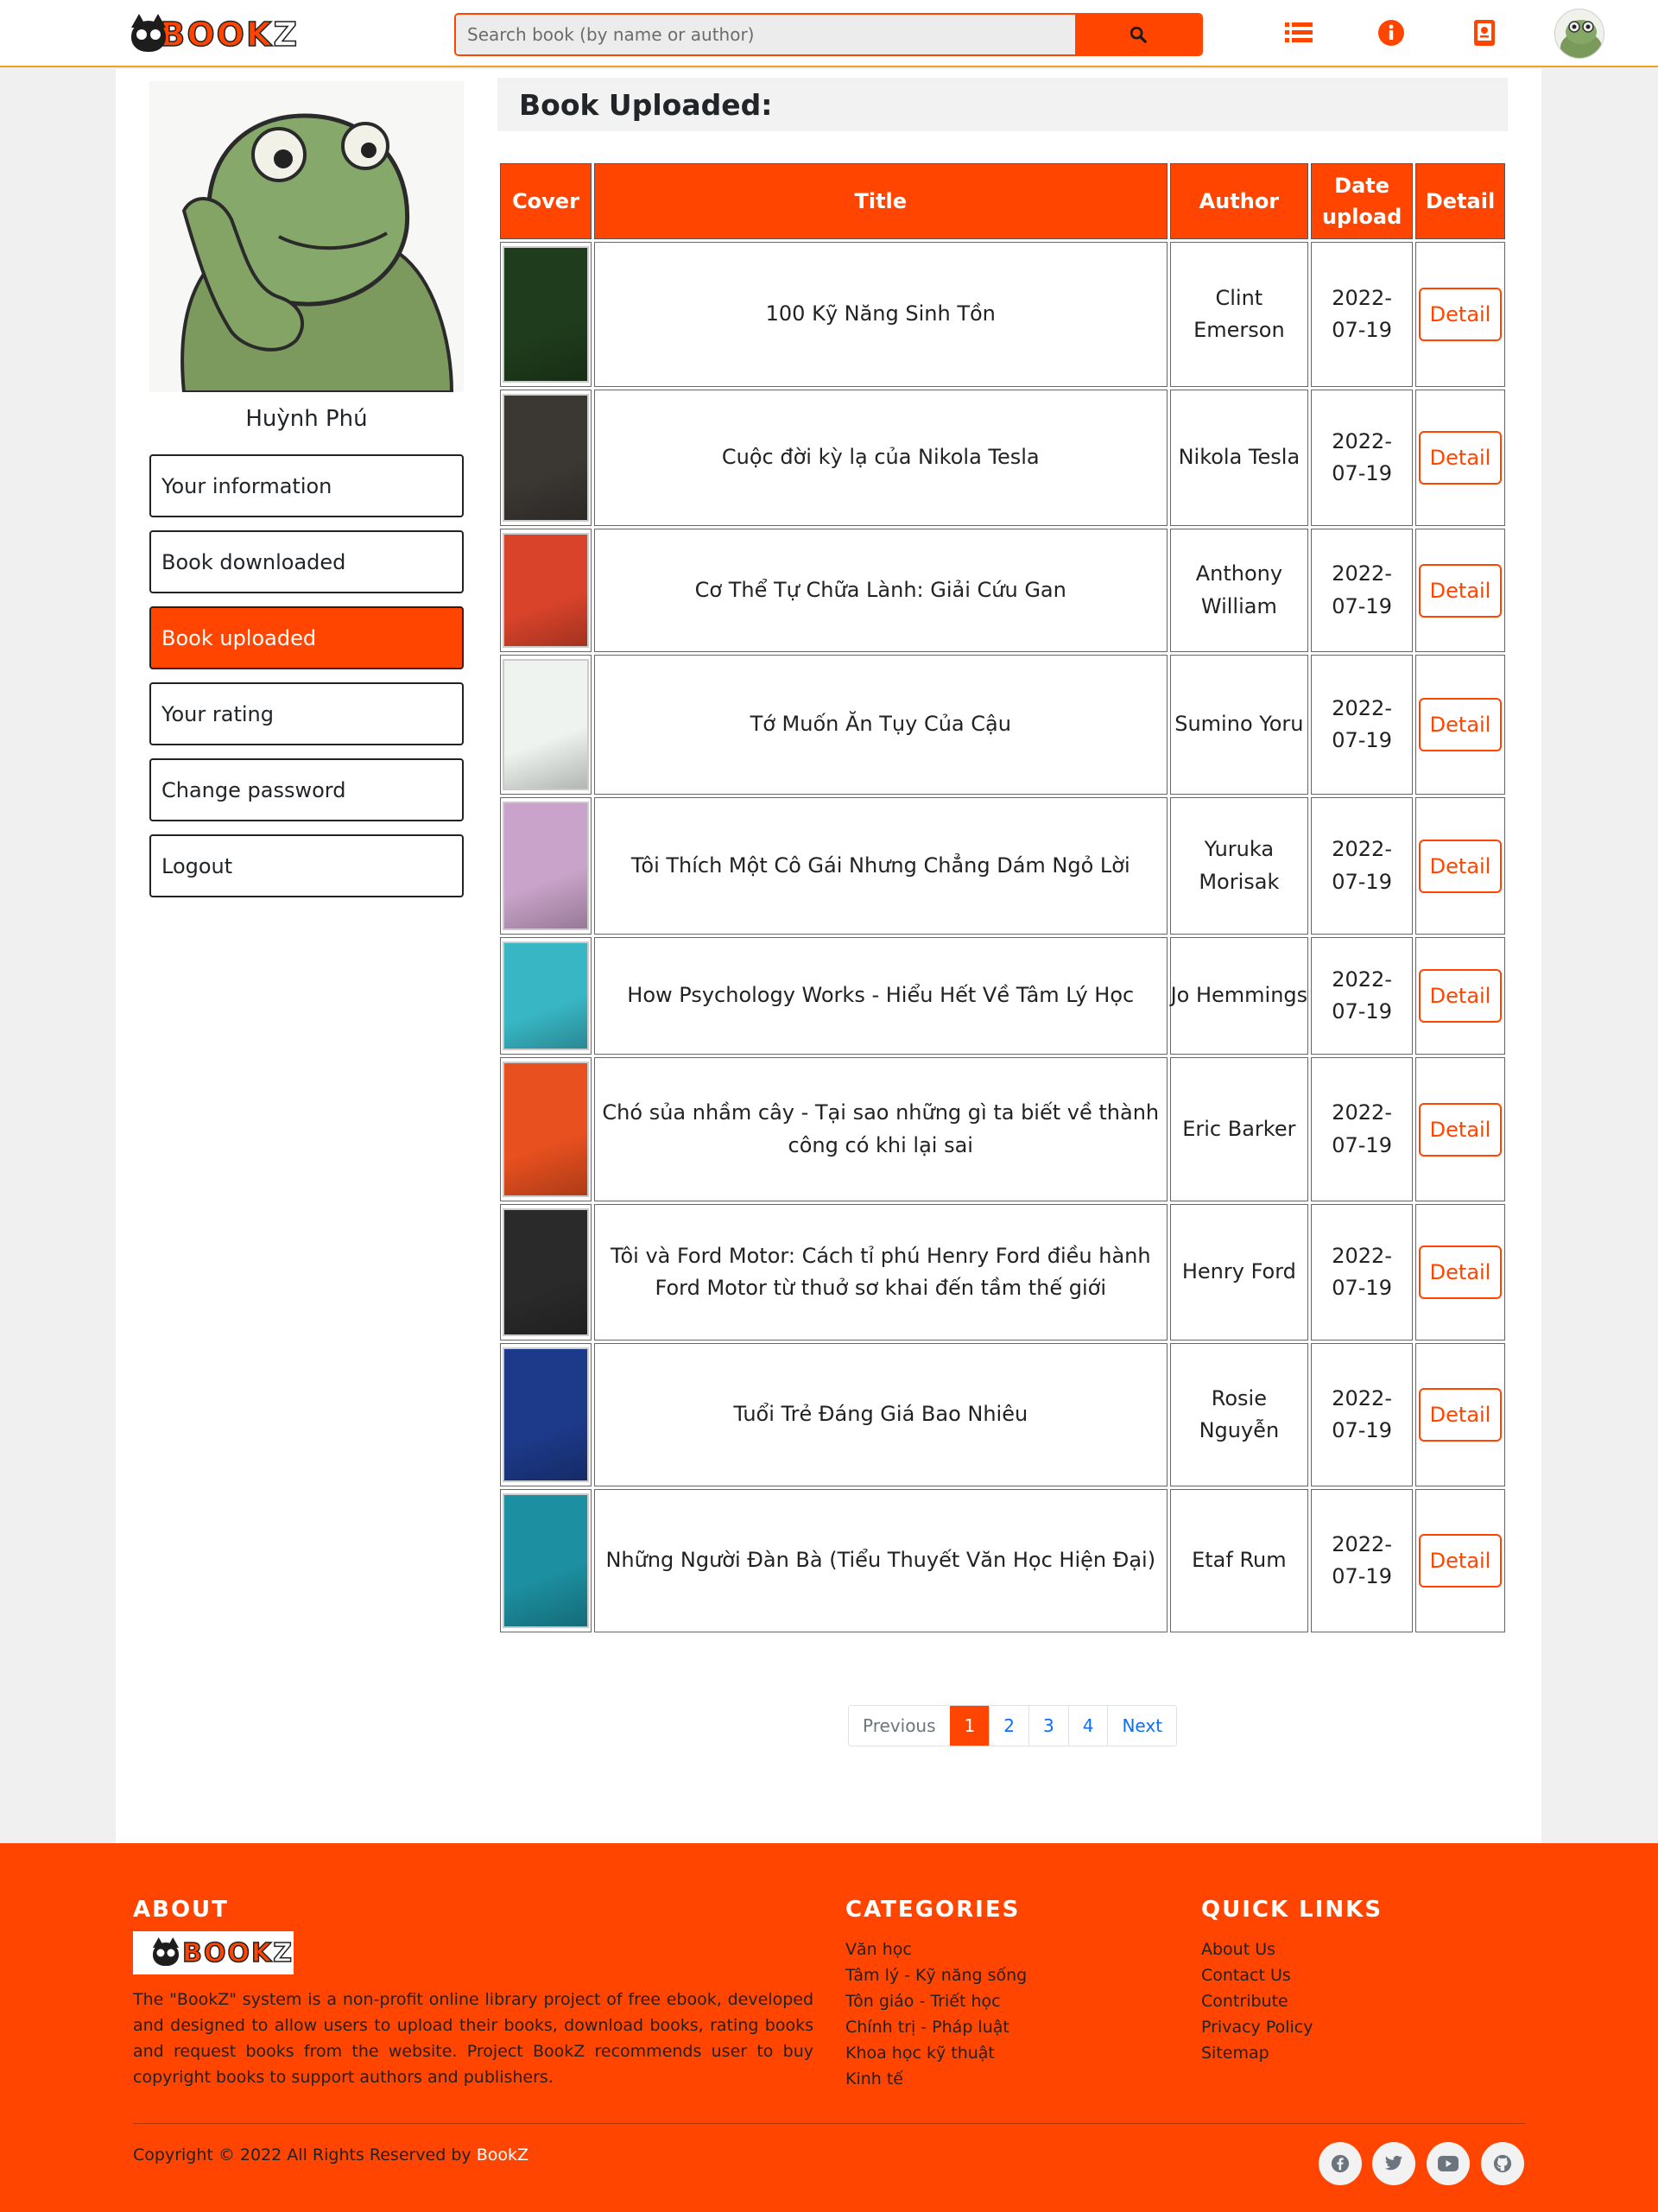 This screenshot has width=1658, height=2212. I want to click on menu-your-rating: Your rating, so click(306, 713).